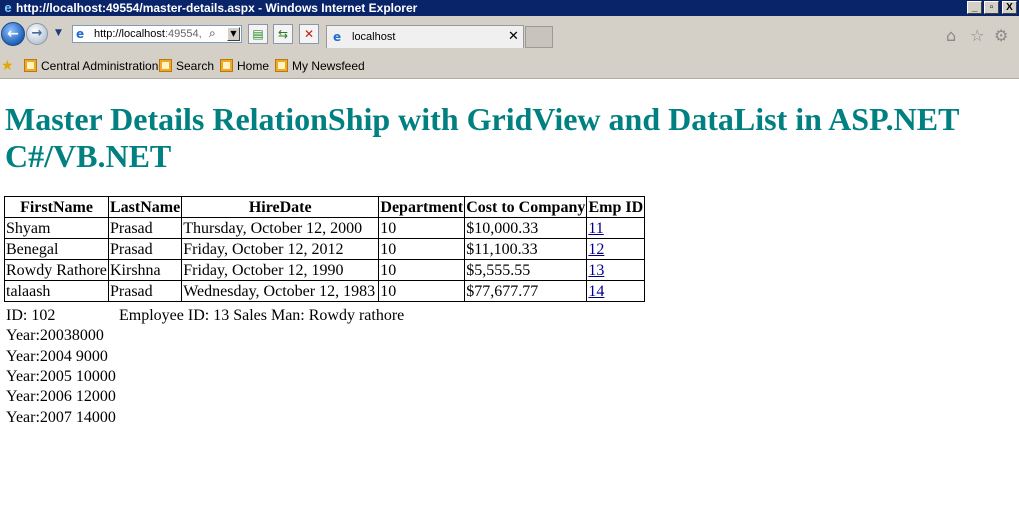  I want to click on close-window-button: X, so click(1009, 7).